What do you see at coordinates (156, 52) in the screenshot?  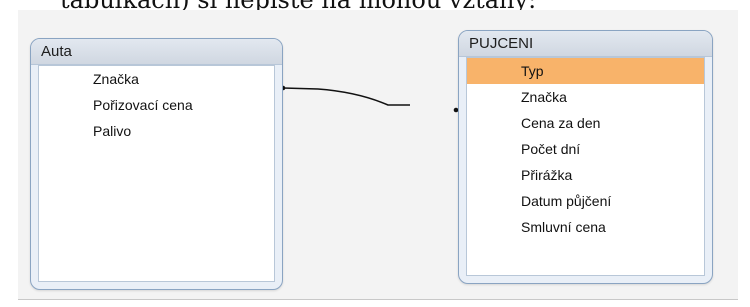 I see `table-auta-title: Auta` at bounding box center [156, 52].